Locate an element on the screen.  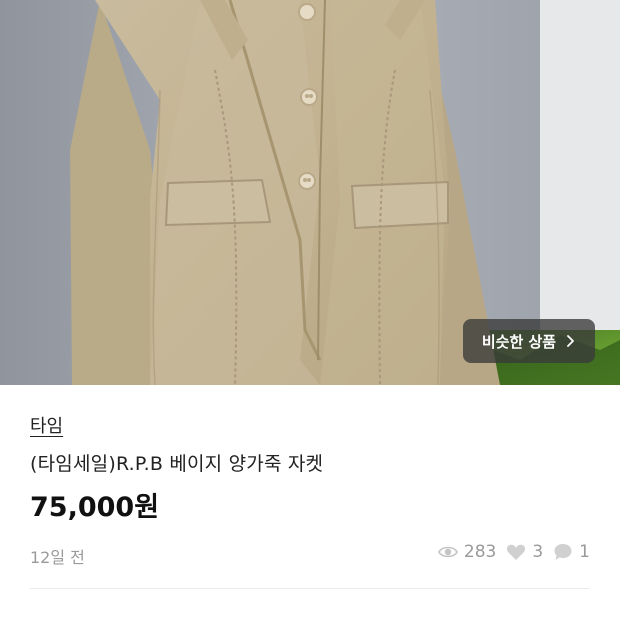
views-count: 283 is located at coordinates (480, 552).